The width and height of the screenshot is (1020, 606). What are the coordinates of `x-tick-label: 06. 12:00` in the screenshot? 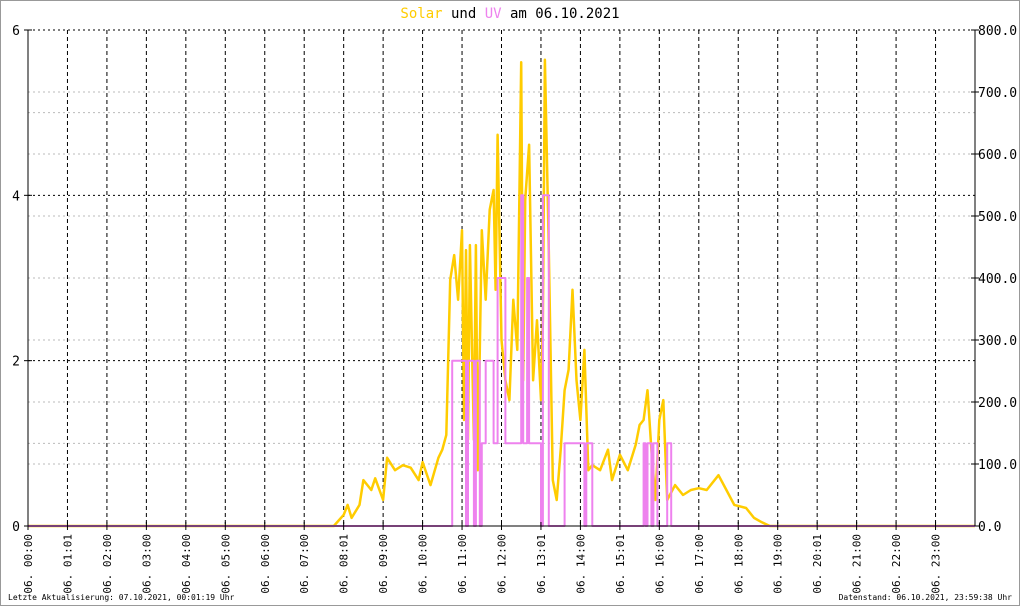 It's located at (502, 564).